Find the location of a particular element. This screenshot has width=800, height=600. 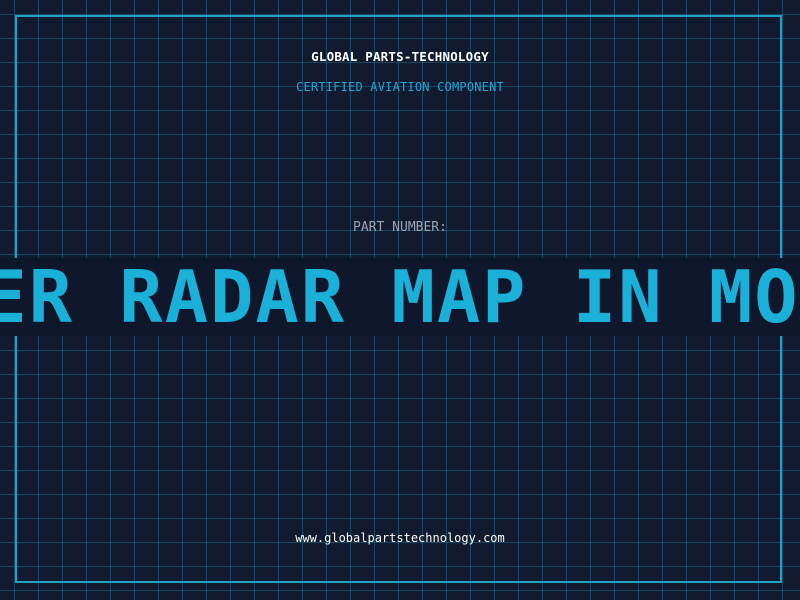

part-number-text: HER RADAR MAP IN MO is located at coordinates (400, 297).